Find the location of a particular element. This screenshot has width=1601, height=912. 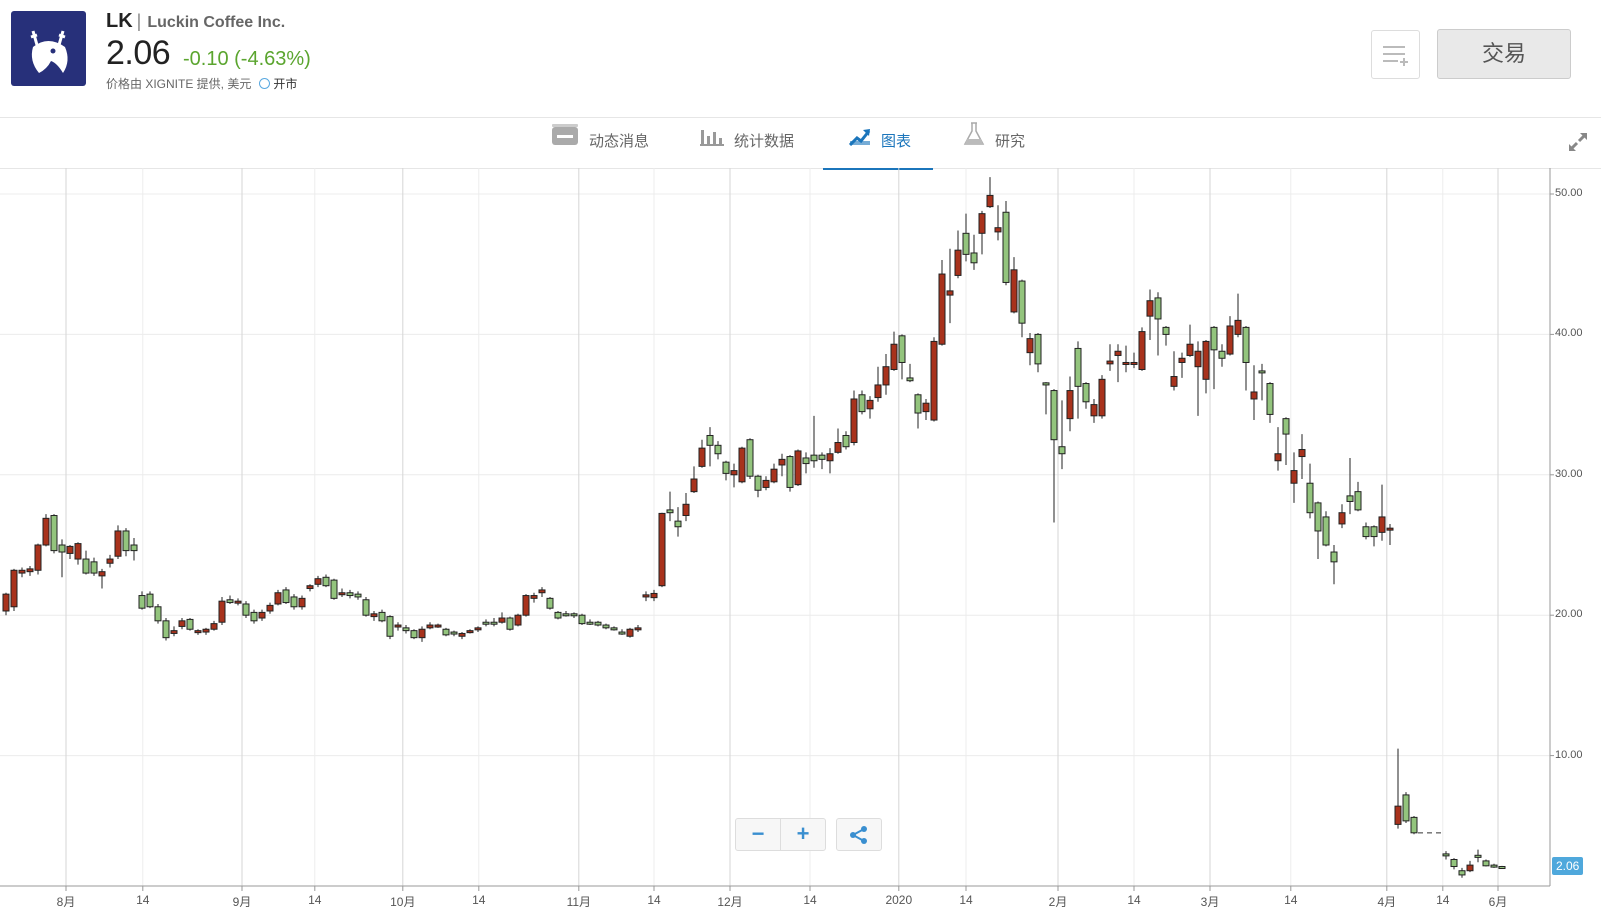

zoom-in-button: + is located at coordinates (802, 834).